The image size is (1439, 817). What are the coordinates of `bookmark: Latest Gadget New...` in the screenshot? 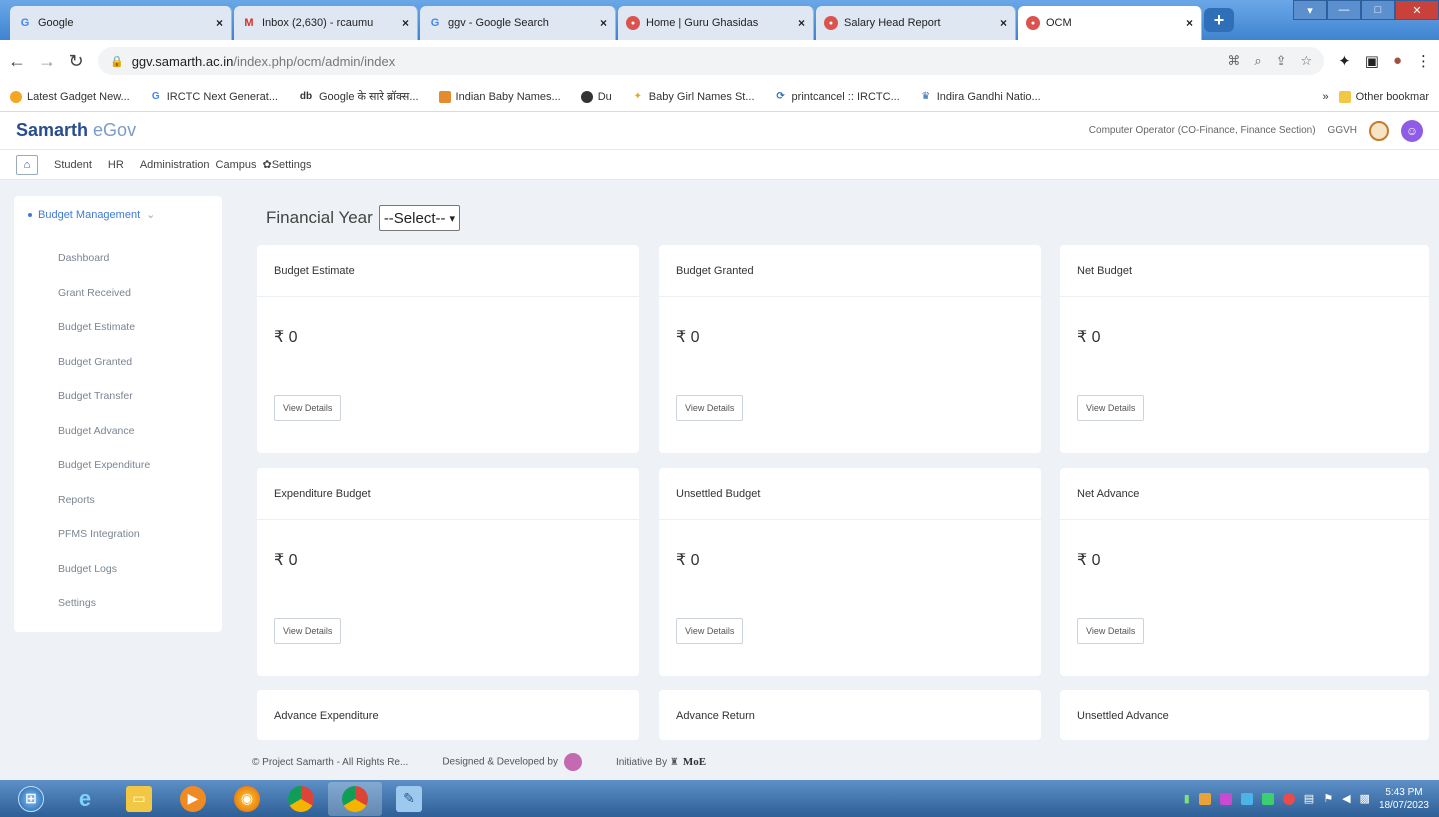 It's located at (70, 96).